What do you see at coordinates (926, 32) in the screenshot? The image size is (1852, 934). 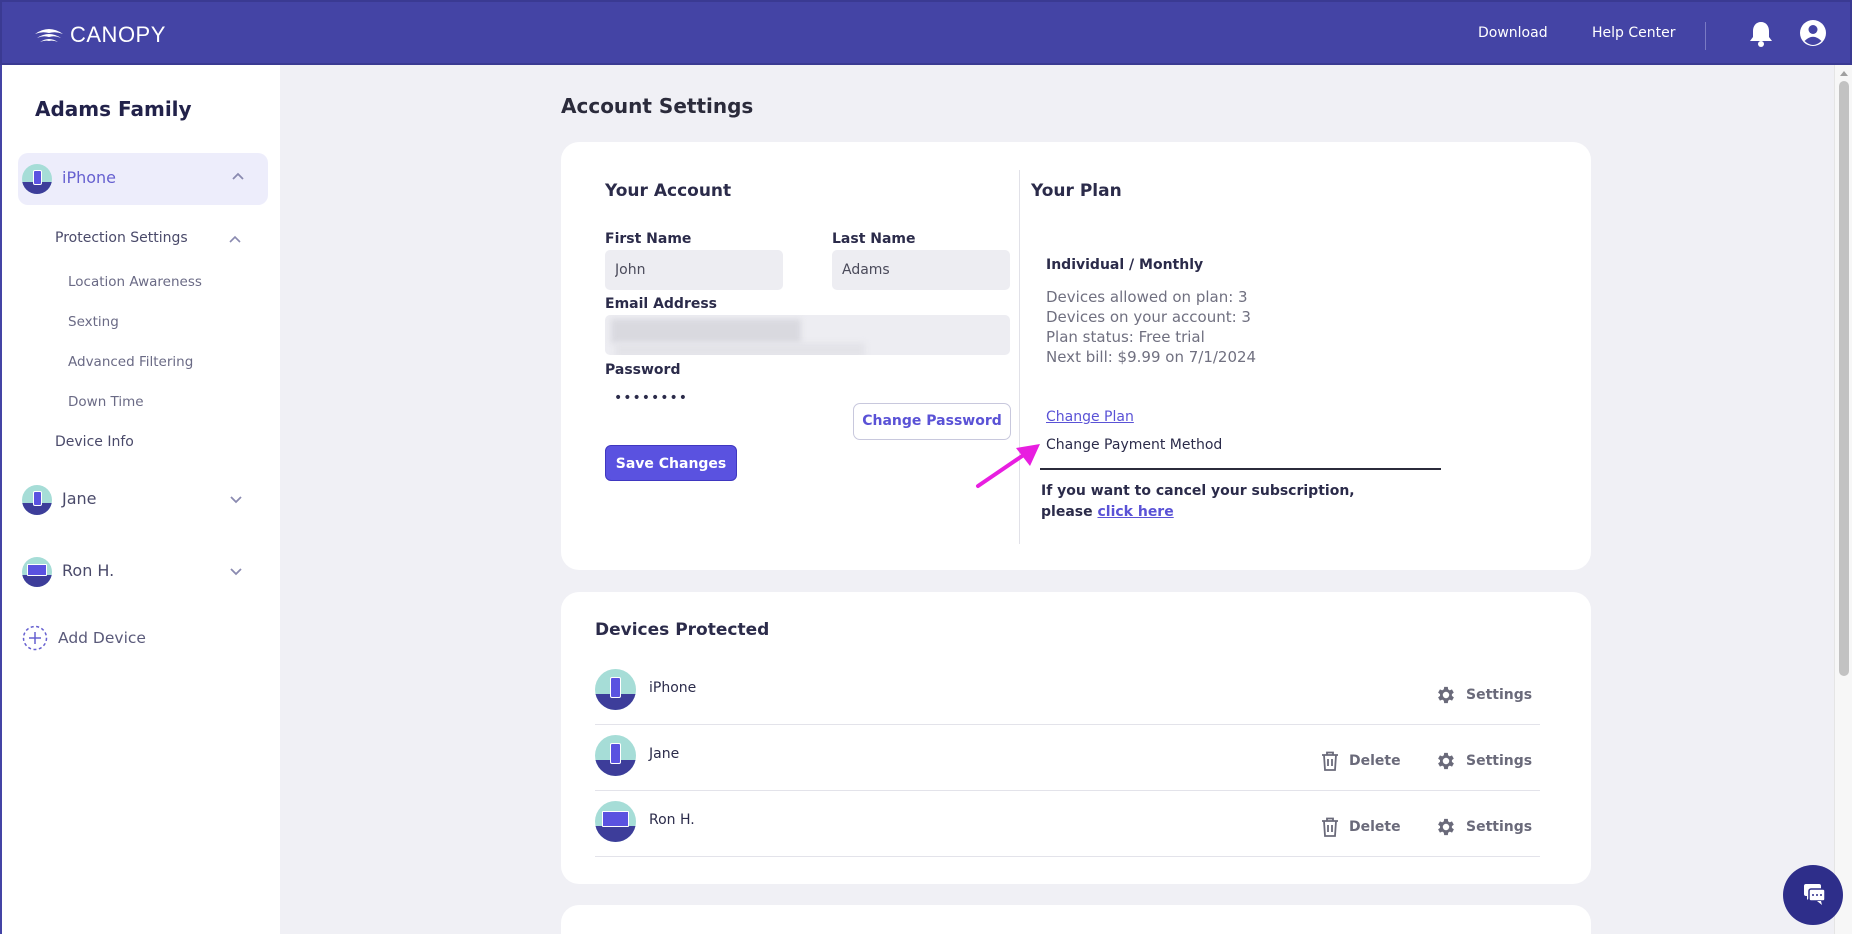 I see `top-bar: CANOPY Download Help Center` at bounding box center [926, 32].